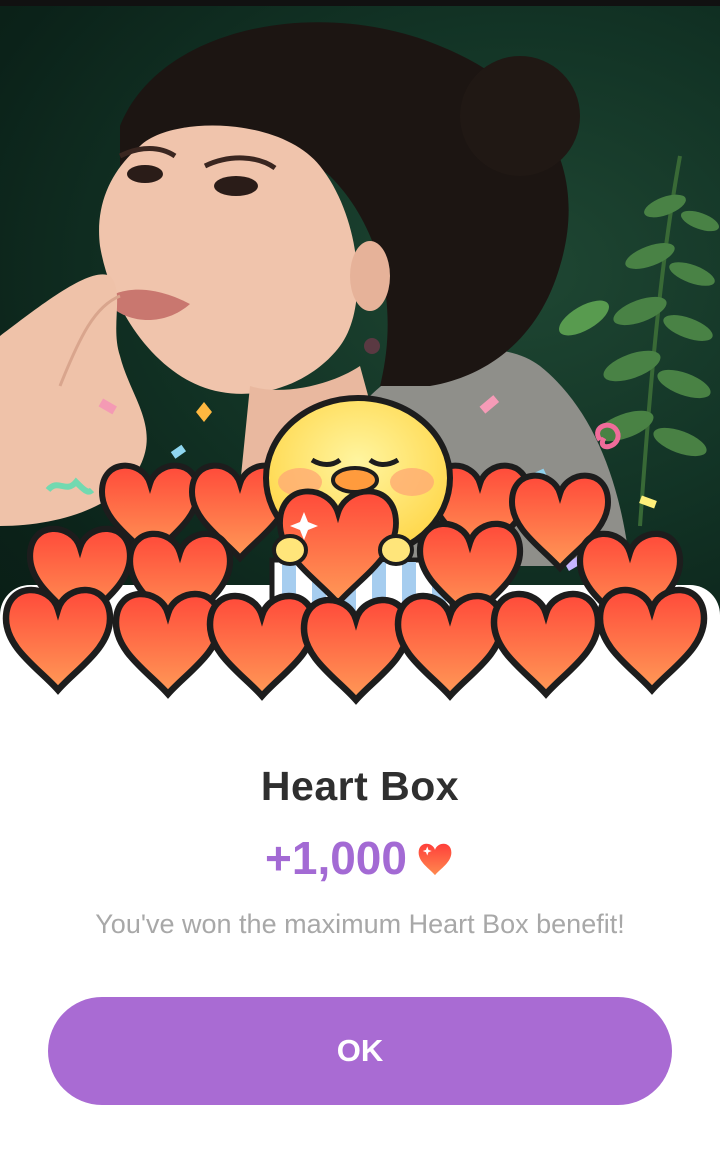 Image resolution: width=720 pixels, height=1166 pixels. What do you see at coordinates (435, 859) in the screenshot?
I see `heart-icon` at bounding box center [435, 859].